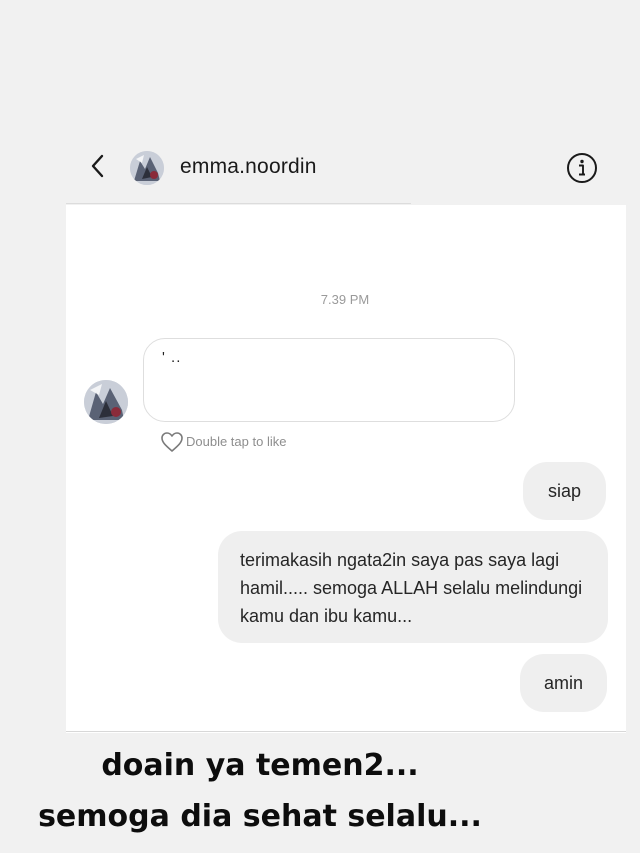 The width and height of the screenshot is (640, 853). What do you see at coordinates (172, 357) in the screenshot?
I see `incoming-message-text: ' ..` at bounding box center [172, 357].